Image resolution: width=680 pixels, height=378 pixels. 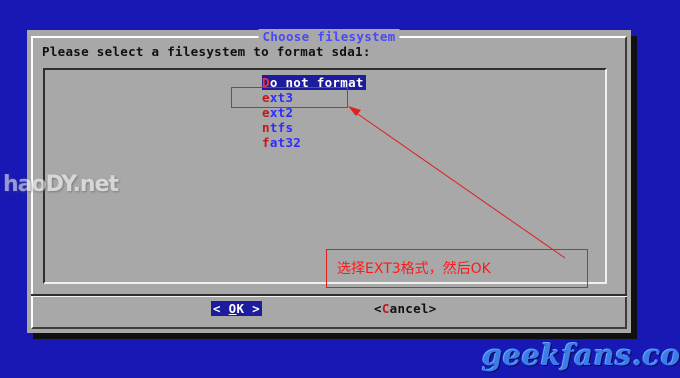 What do you see at coordinates (581, 355) in the screenshot?
I see `watermark-right: geekfans.com` at bounding box center [581, 355].